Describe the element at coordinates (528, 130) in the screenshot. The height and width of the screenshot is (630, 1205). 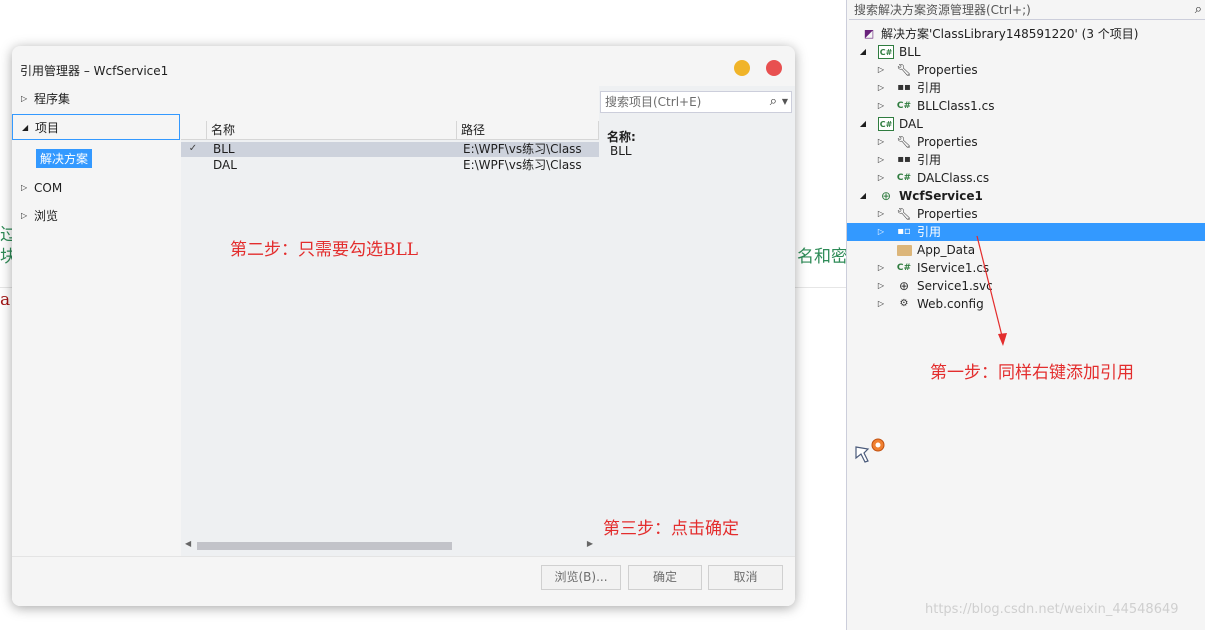
I see `column-header-path: 路径` at that location.